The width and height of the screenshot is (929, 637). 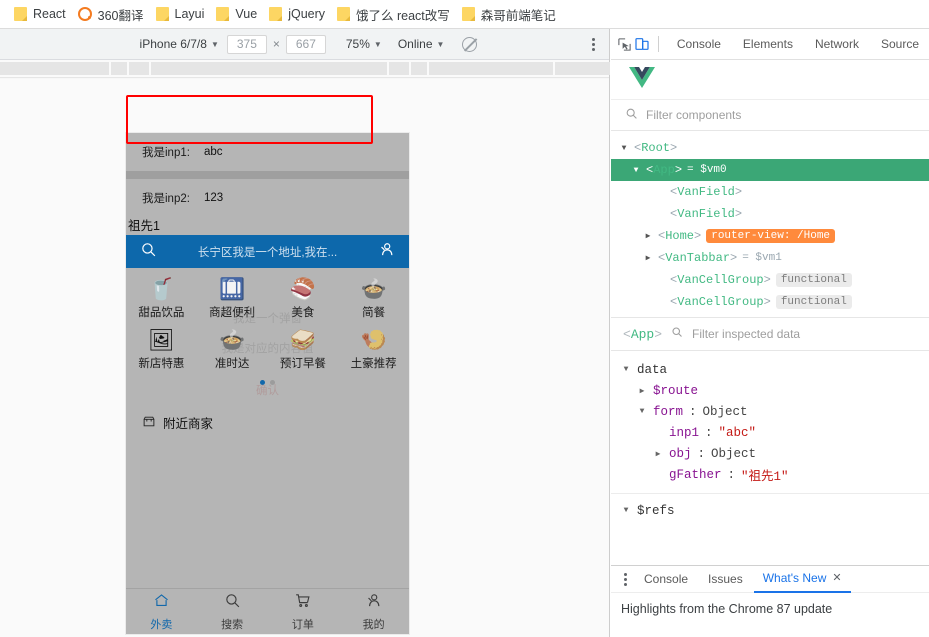 What do you see at coordinates (802, 579) in the screenshot?
I see `drawer-tab-whats-new: What's New ✕` at bounding box center [802, 579].